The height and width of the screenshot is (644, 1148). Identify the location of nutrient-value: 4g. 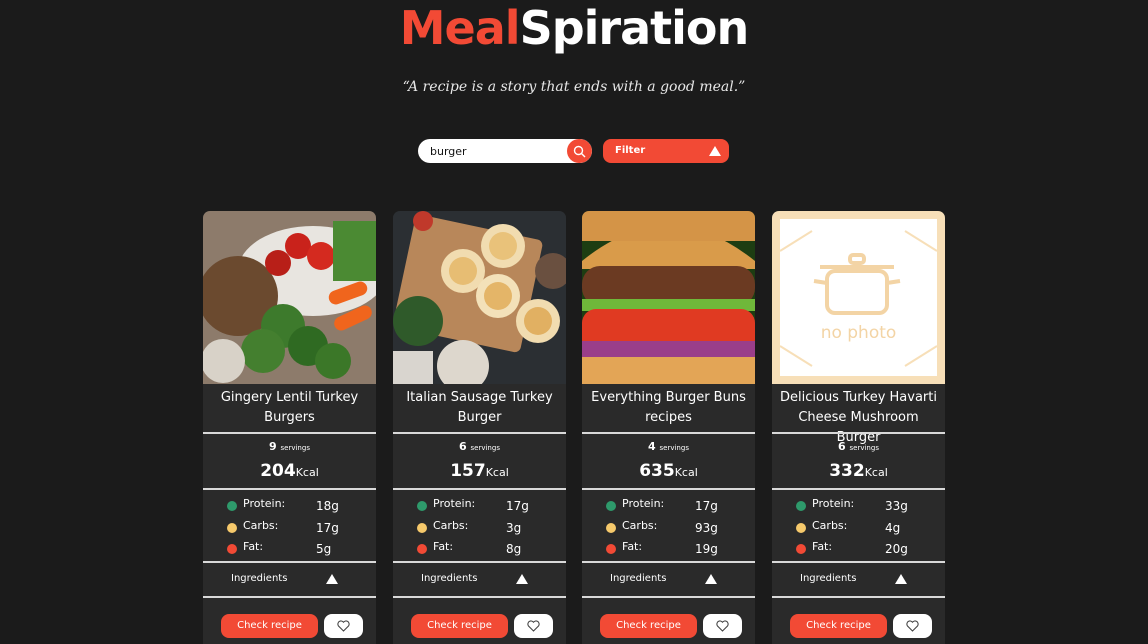
(893, 528).